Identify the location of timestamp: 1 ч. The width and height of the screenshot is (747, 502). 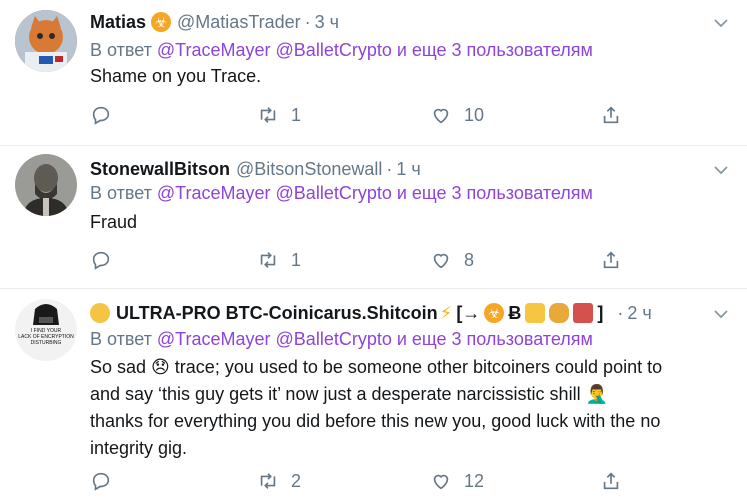
(408, 169).